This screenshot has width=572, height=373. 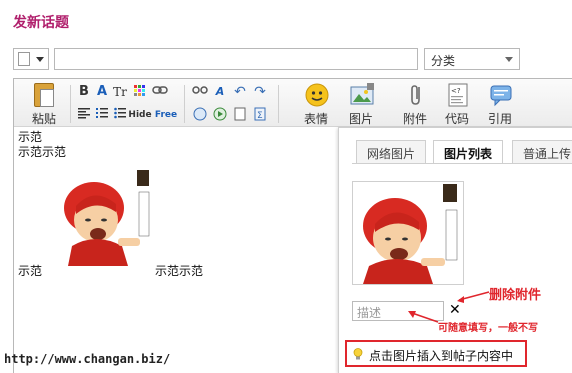 What do you see at coordinates (140, 115) in the screenshot?
I see `hide-icon: Hide` at bounding box center [140, 115].